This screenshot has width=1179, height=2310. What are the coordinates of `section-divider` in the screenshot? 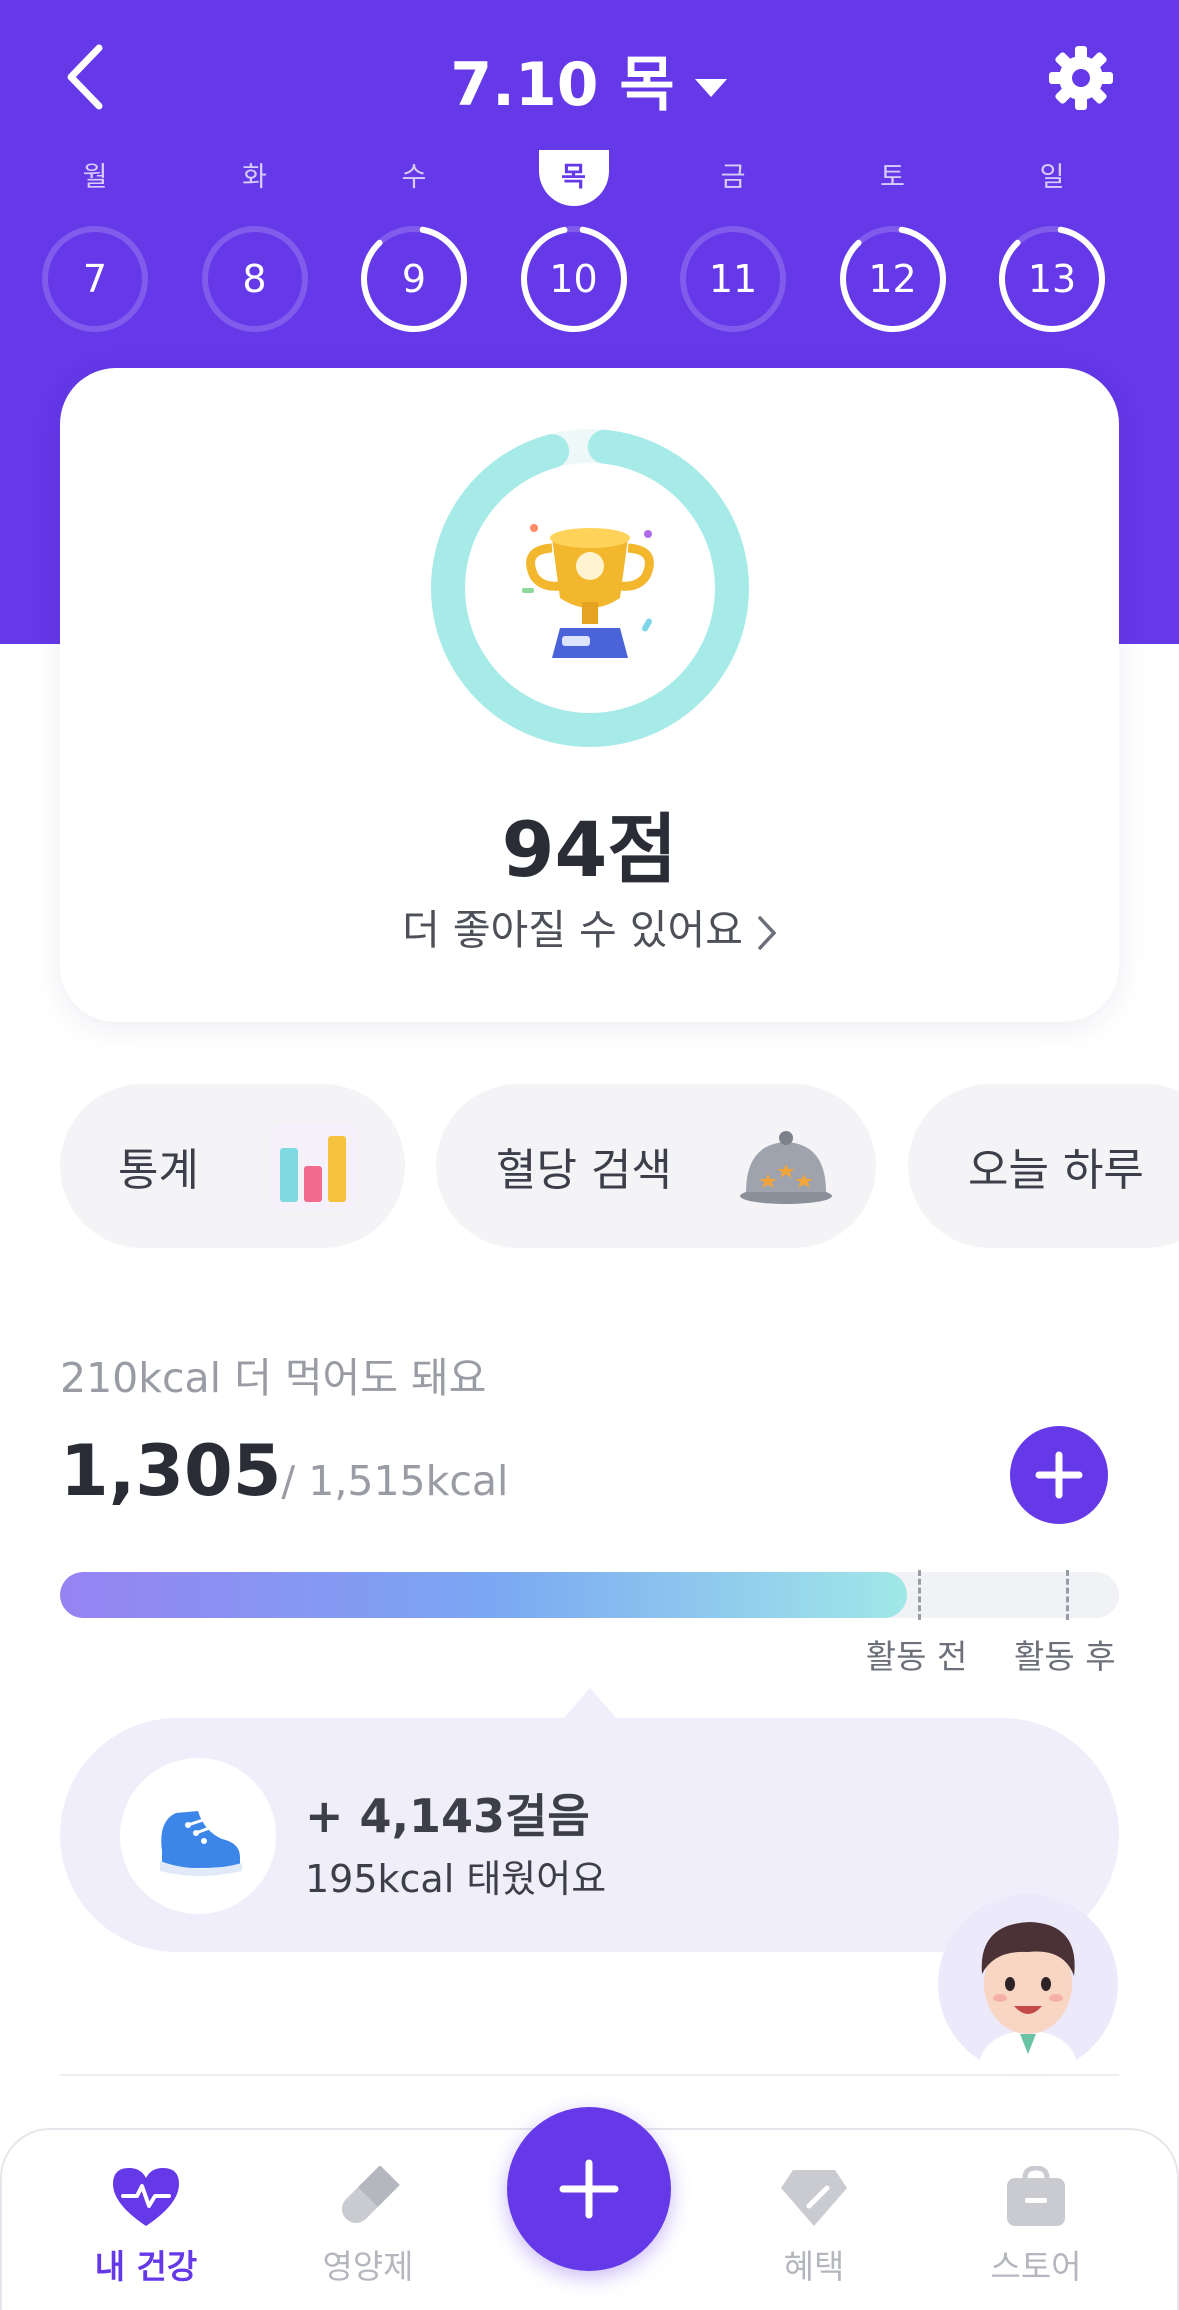 It's located at (589, 2075).